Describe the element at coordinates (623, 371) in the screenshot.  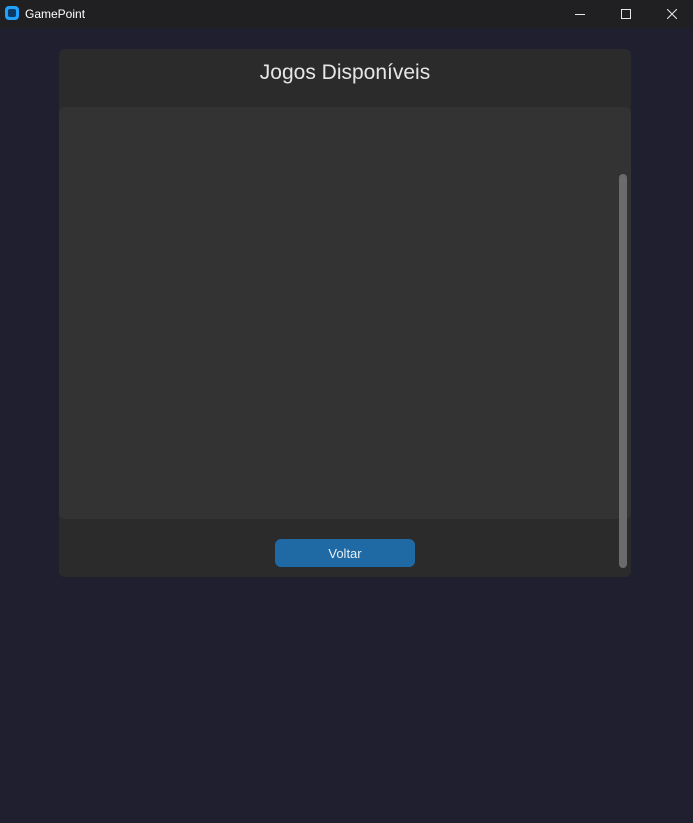
I see `scrollbar` at that location.